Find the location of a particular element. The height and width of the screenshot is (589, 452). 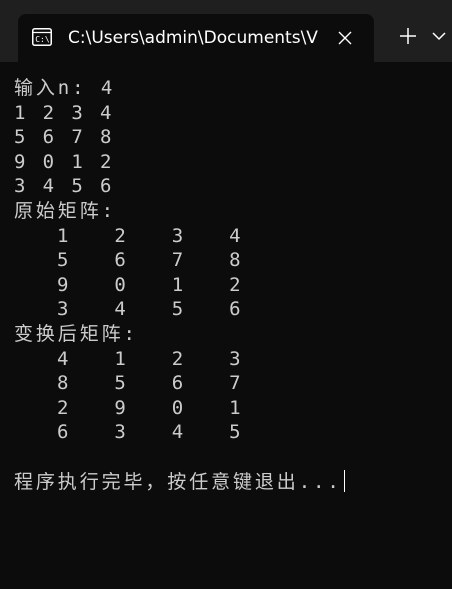

output-line: 8 5 6 7 is located at coordinates (129, 383).